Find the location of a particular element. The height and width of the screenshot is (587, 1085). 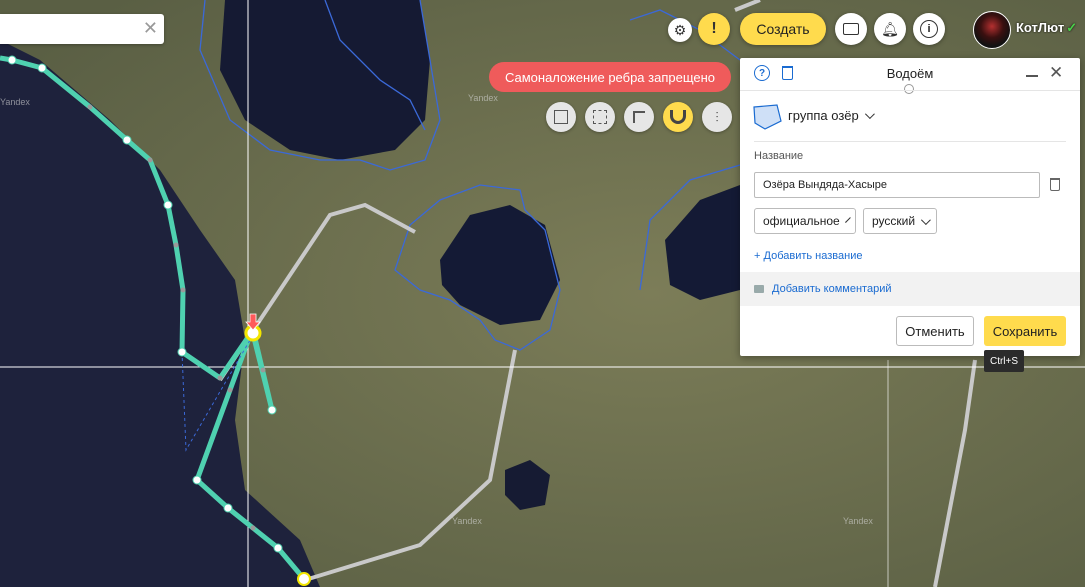

corner-icon is located at coordinates (639, 117).